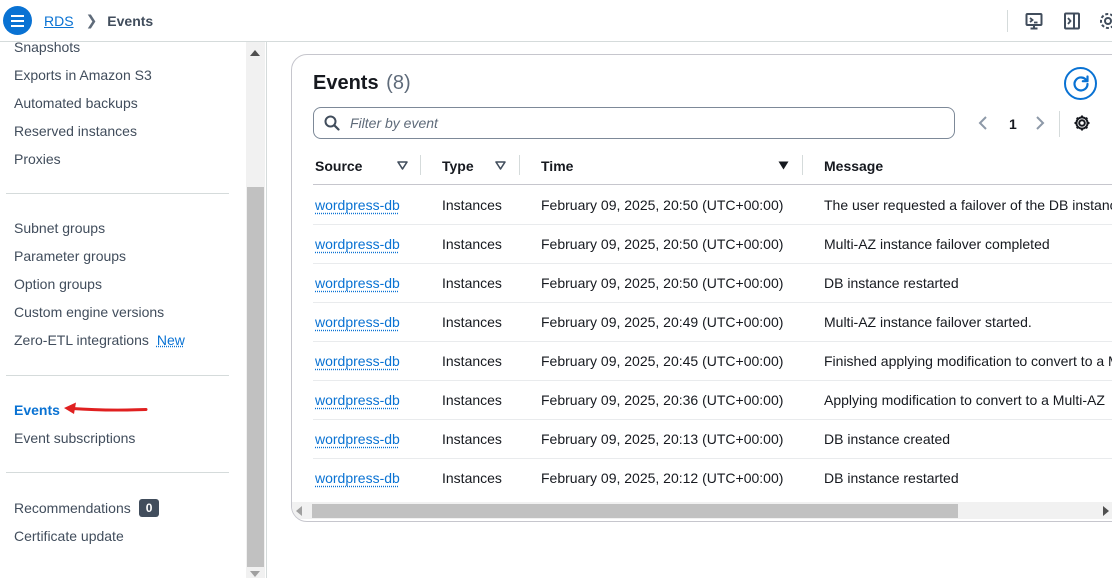 Image resolution: width=1112 pixels, height=578 pixels. What do you see at coordinates (1105, 21) in the screenshot?
I see `settings-icon` at bounding box center [1105, 21].